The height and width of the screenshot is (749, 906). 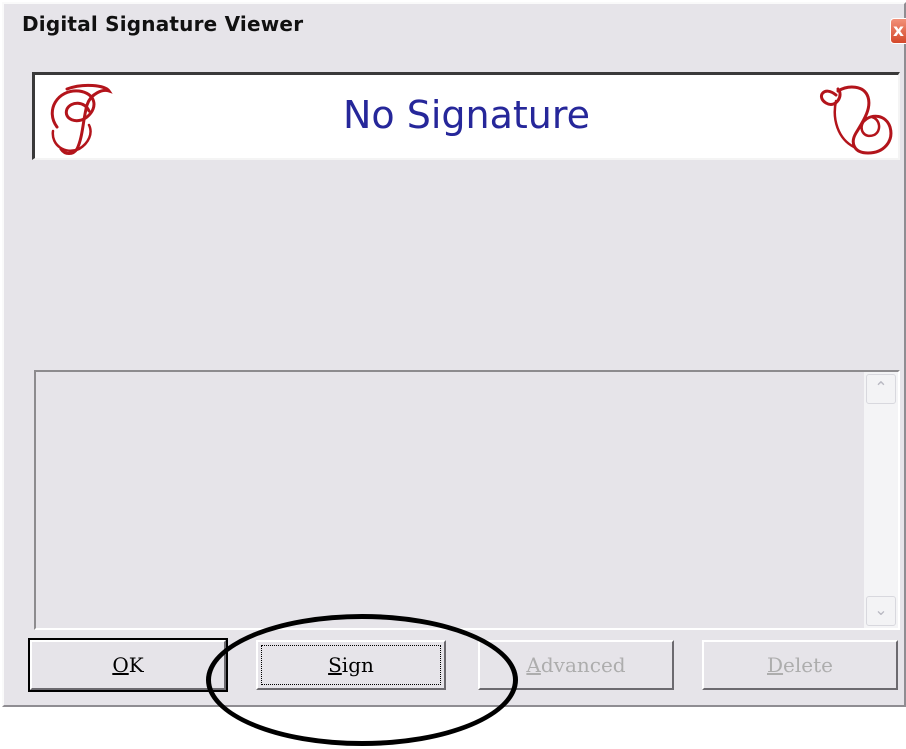 I want to click on chevron-down-icon: ⌄, so click(x=881, y=609).